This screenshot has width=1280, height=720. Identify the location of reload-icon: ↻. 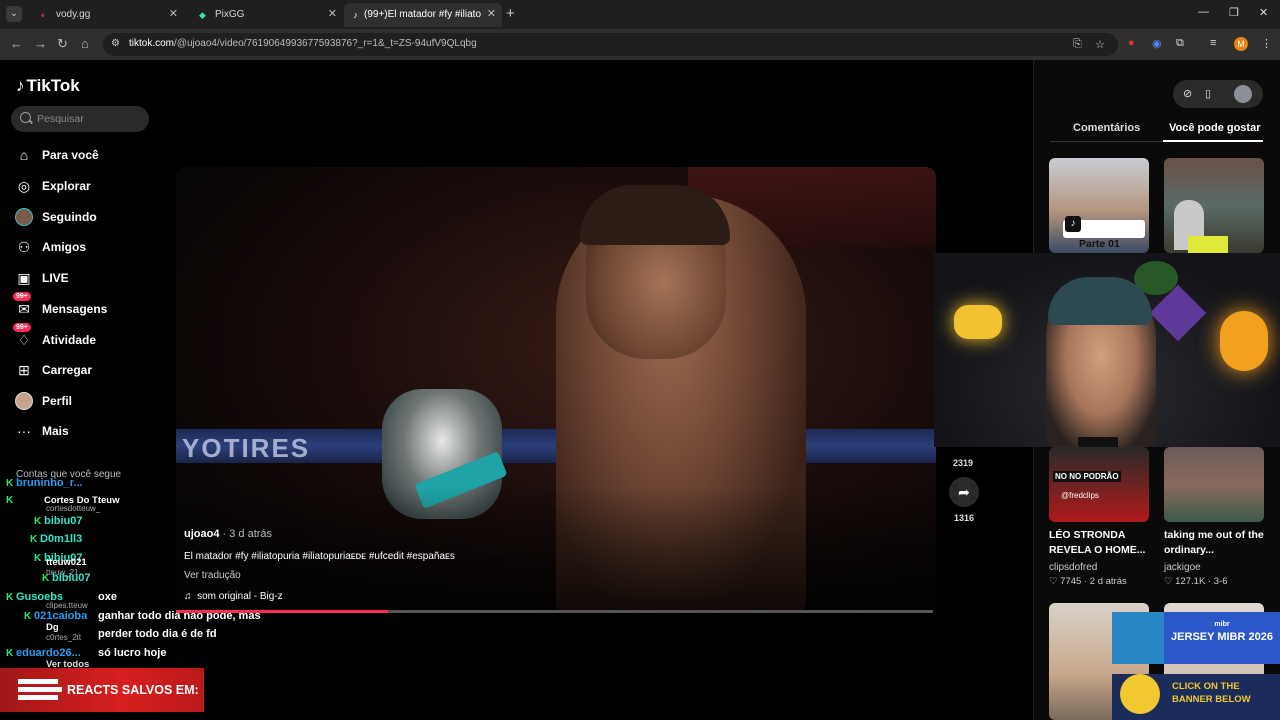
(62, 44).